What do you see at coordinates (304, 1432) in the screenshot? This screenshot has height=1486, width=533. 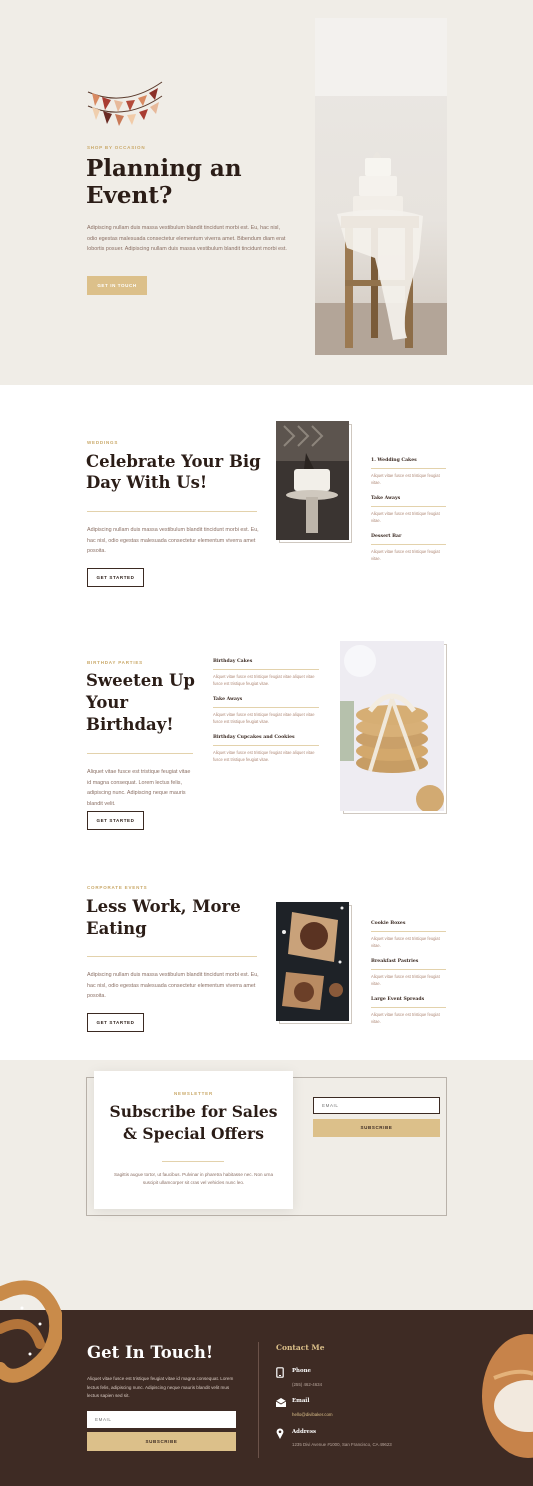 I see `address-label: Address` at bounding box center [304, 1432].